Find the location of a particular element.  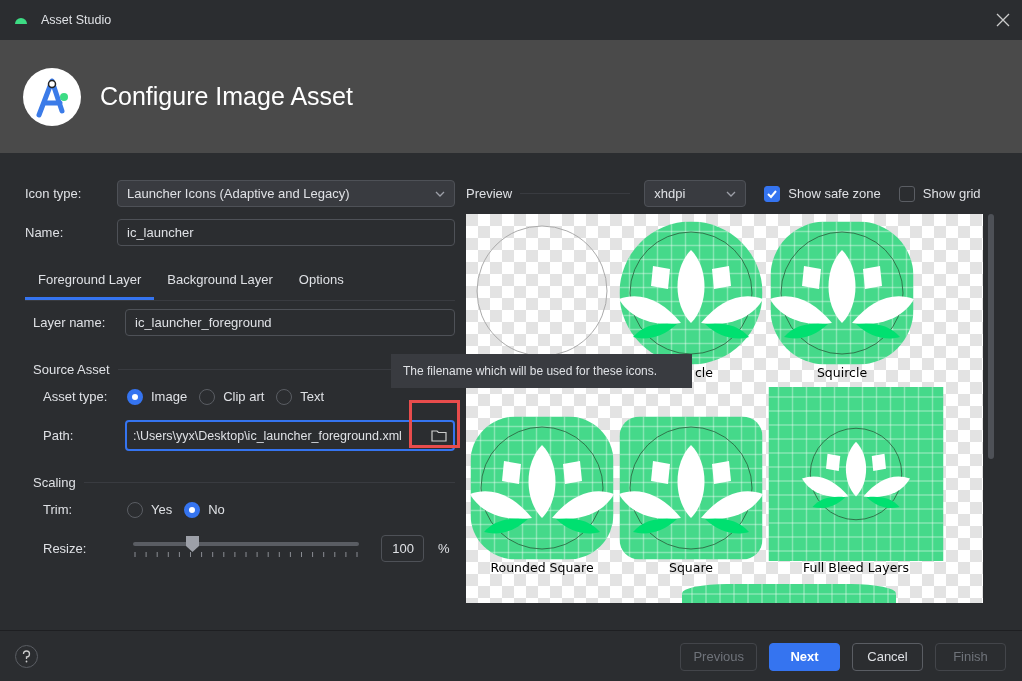

highlight-frame is located at coordinates (434, 424).